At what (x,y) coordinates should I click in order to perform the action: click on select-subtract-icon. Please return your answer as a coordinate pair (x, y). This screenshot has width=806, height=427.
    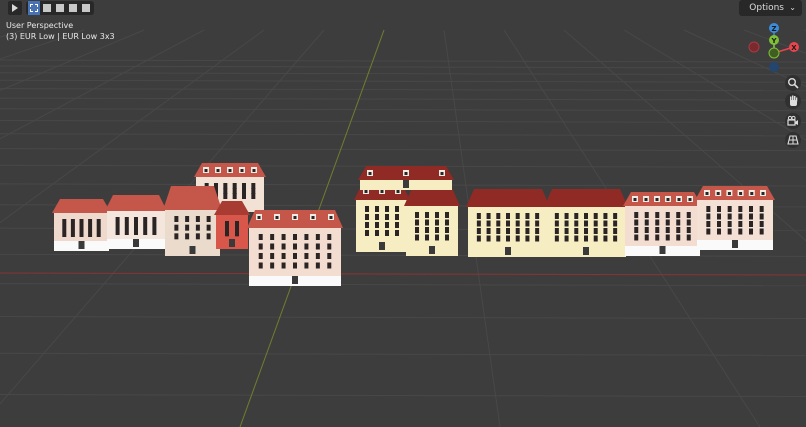
    Looking at the image, I should click on (60, 8).